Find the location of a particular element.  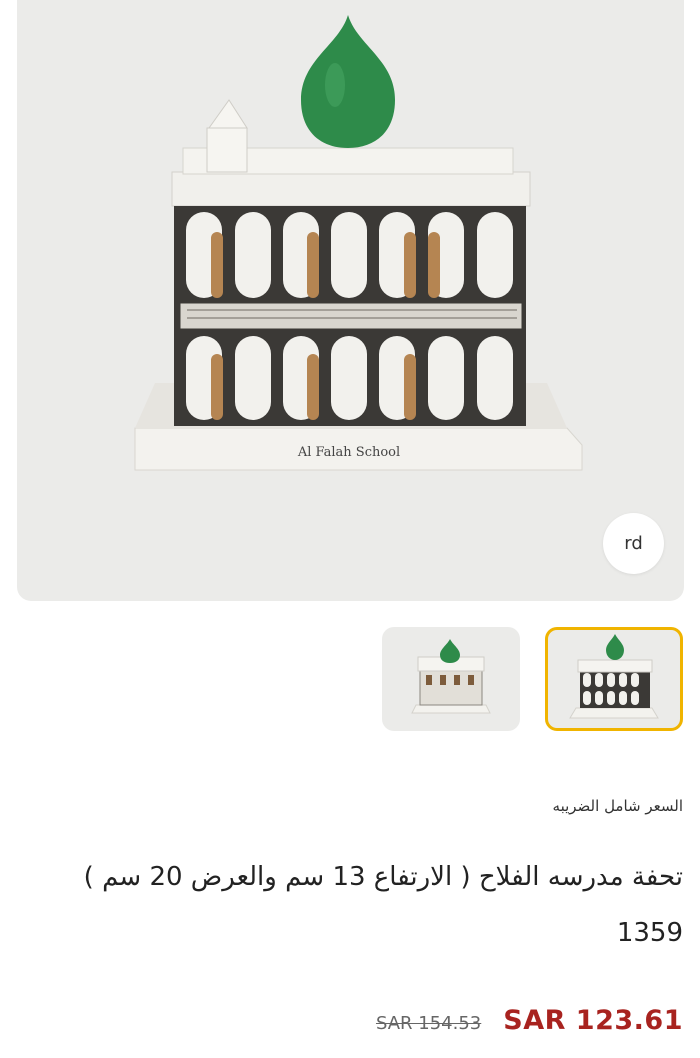

old-price: SAR 154.53 is located at coordinates (428, 1023).